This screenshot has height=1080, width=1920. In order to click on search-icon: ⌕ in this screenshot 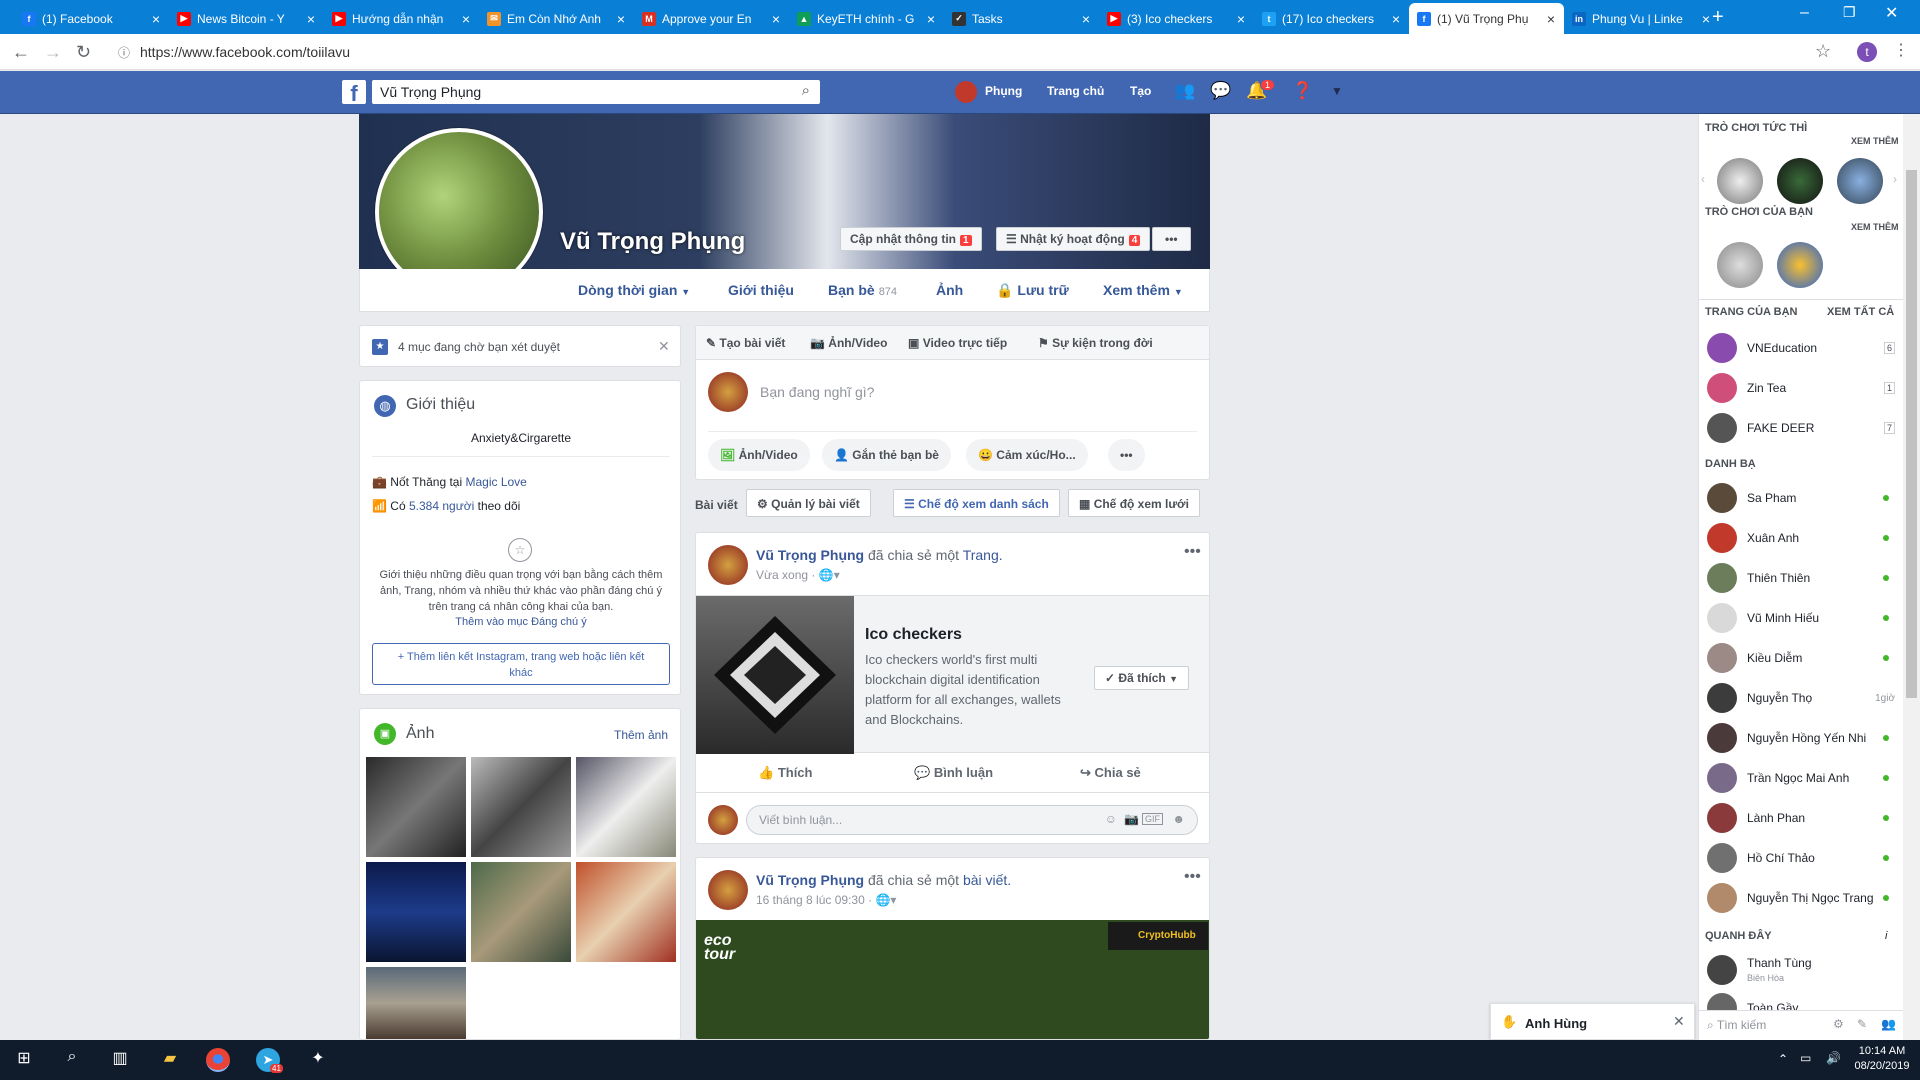, I will do `click(72, 1060)`.